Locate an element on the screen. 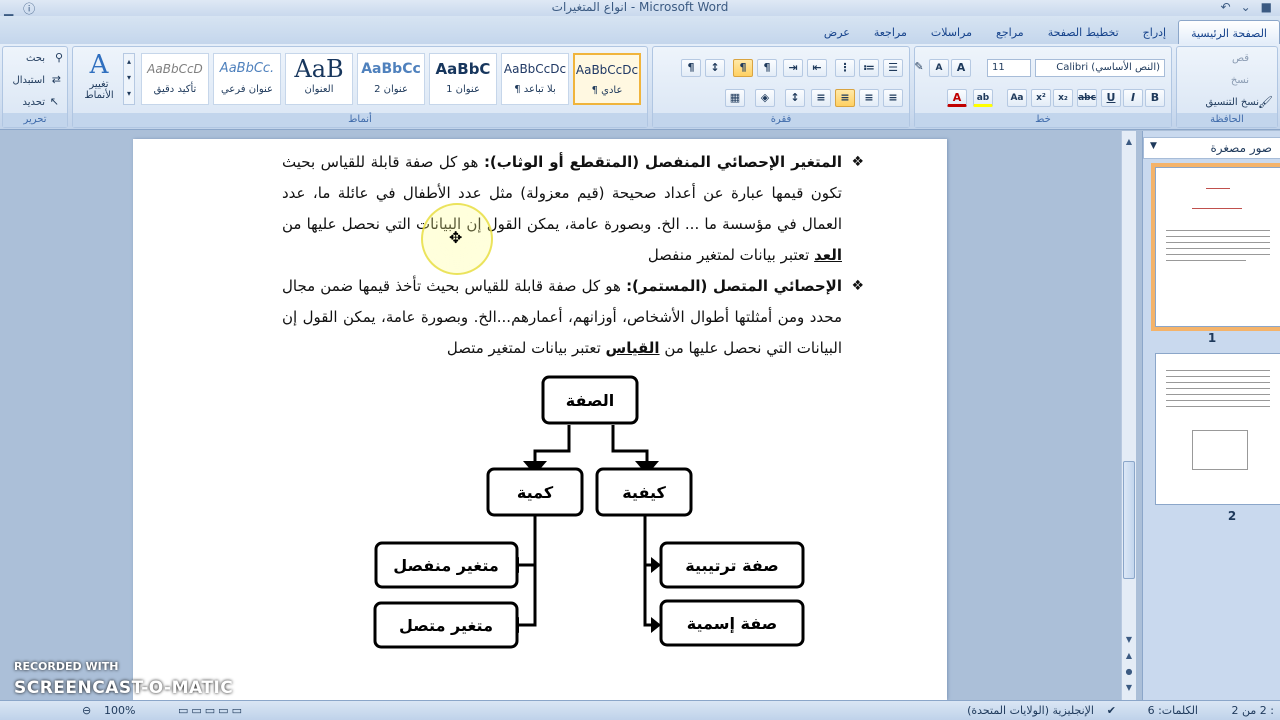 Image resolution: width=1280 pixels, height=720 pixels. tab-home: الصفحة الرئيسية is located at coordinates (1229, 32).